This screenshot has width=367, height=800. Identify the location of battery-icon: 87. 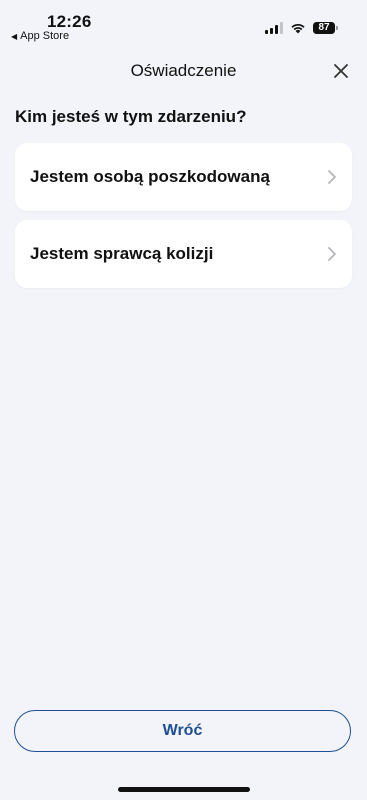
(325, 28).